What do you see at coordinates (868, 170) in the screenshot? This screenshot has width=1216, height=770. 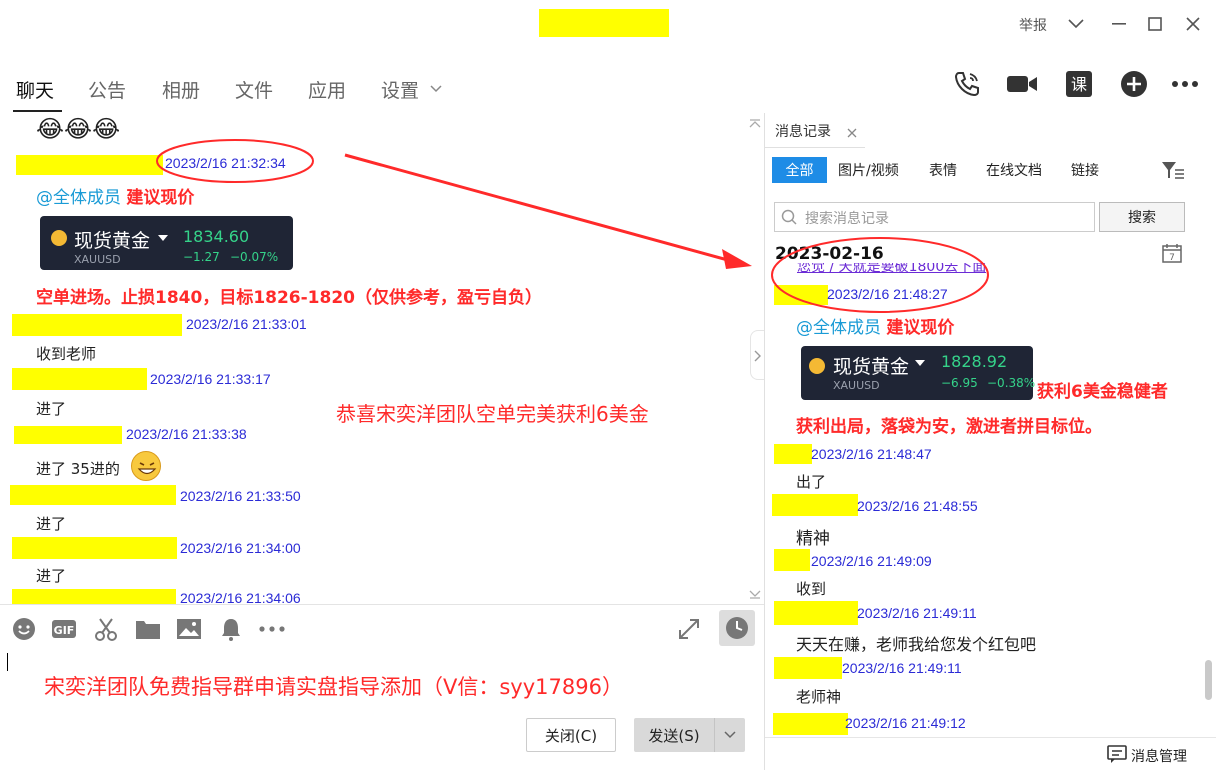 I see `filter-media: 图片/视频` at bounding box center [868, 170].